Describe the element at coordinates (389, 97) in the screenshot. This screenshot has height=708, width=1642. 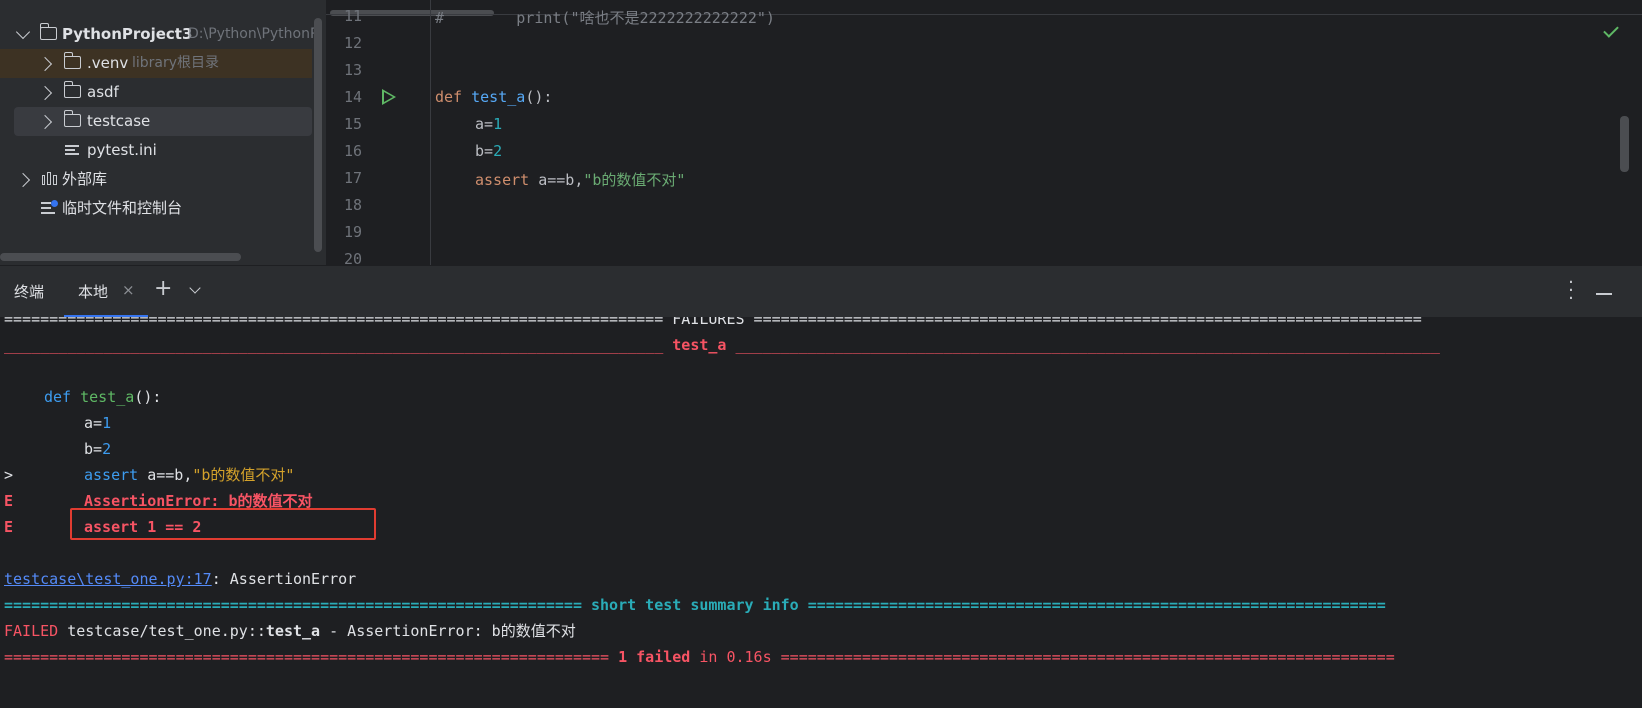
I see `run-gutter-icon` at that location.